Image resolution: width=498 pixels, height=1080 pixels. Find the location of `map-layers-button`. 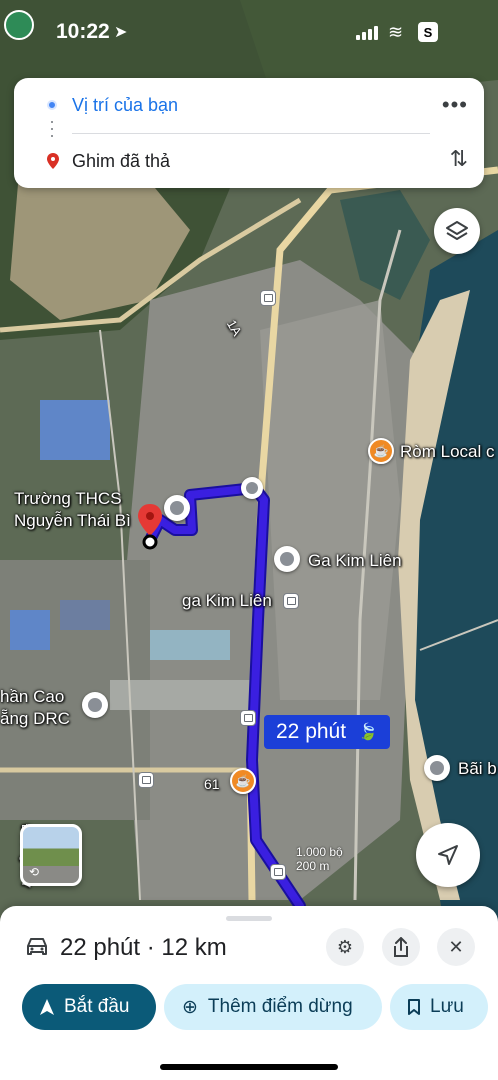

map-layers-button is located at coordinates (457, 231).